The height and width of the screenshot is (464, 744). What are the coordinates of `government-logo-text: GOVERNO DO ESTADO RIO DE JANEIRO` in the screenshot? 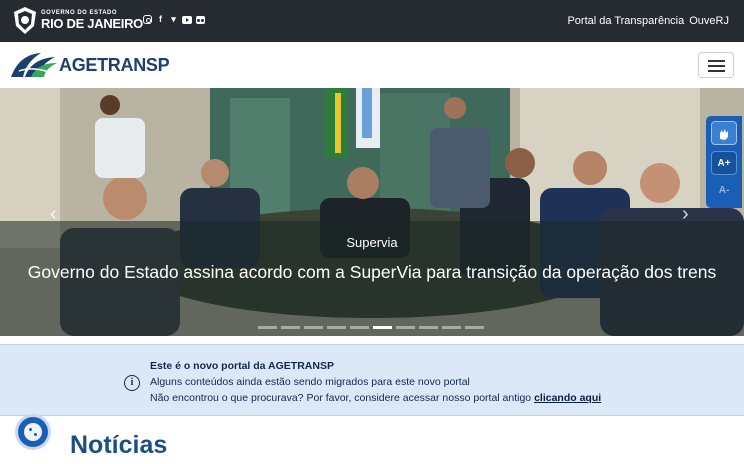 It's located at (92, 20).